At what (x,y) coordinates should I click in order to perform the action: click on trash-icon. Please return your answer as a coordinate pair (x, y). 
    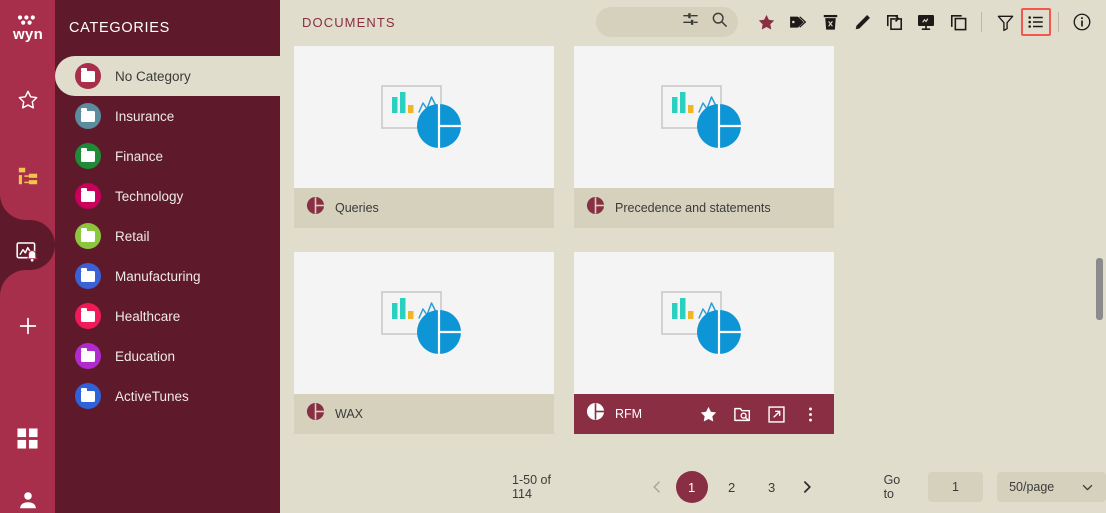
    Looking at the image, I should click on (830, 22).